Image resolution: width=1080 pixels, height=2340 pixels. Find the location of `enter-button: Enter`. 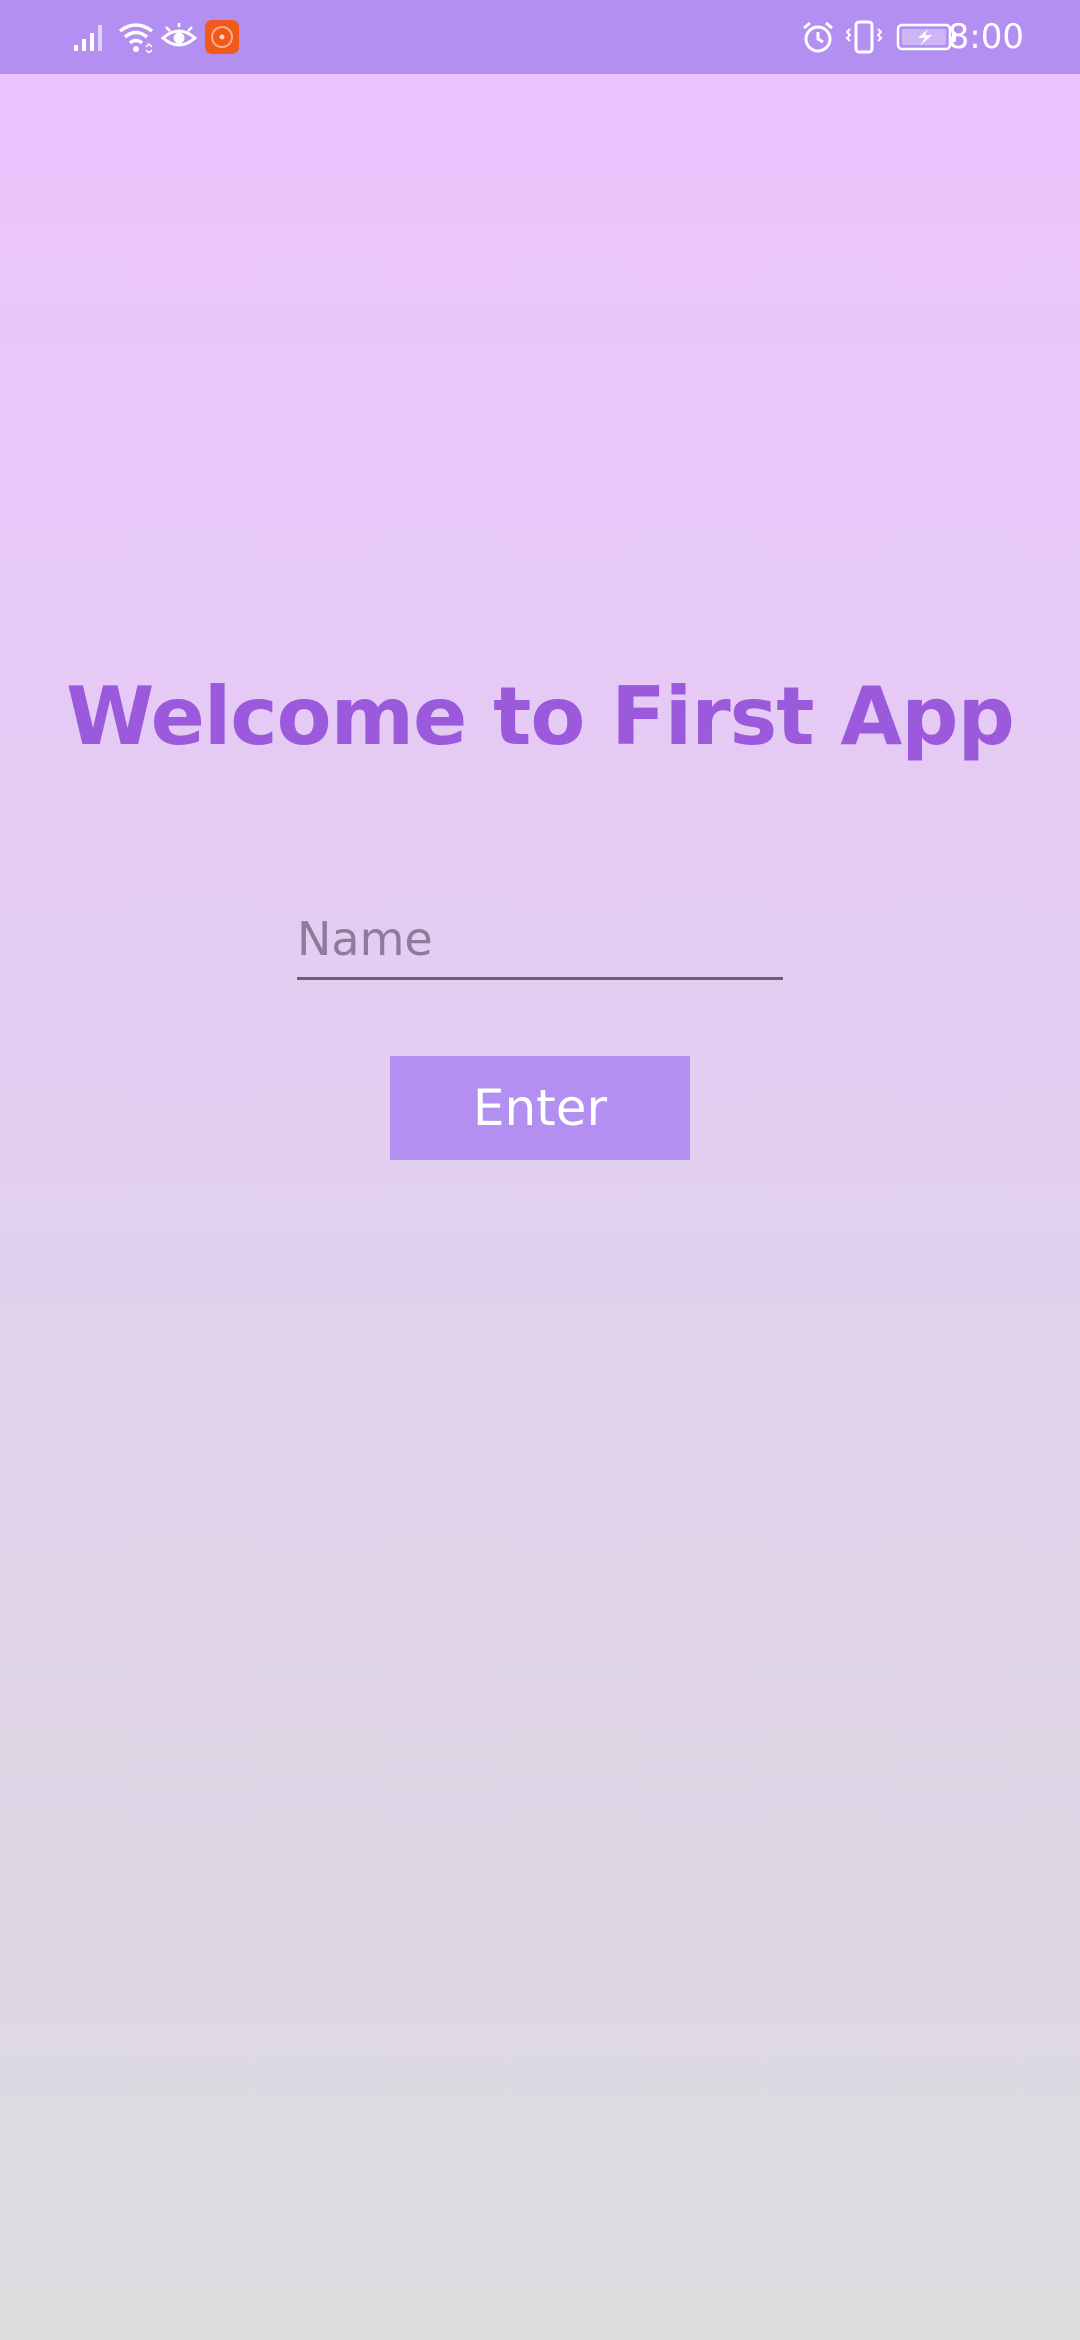

enter-button: Enter is located at coordinates (540, 1108).